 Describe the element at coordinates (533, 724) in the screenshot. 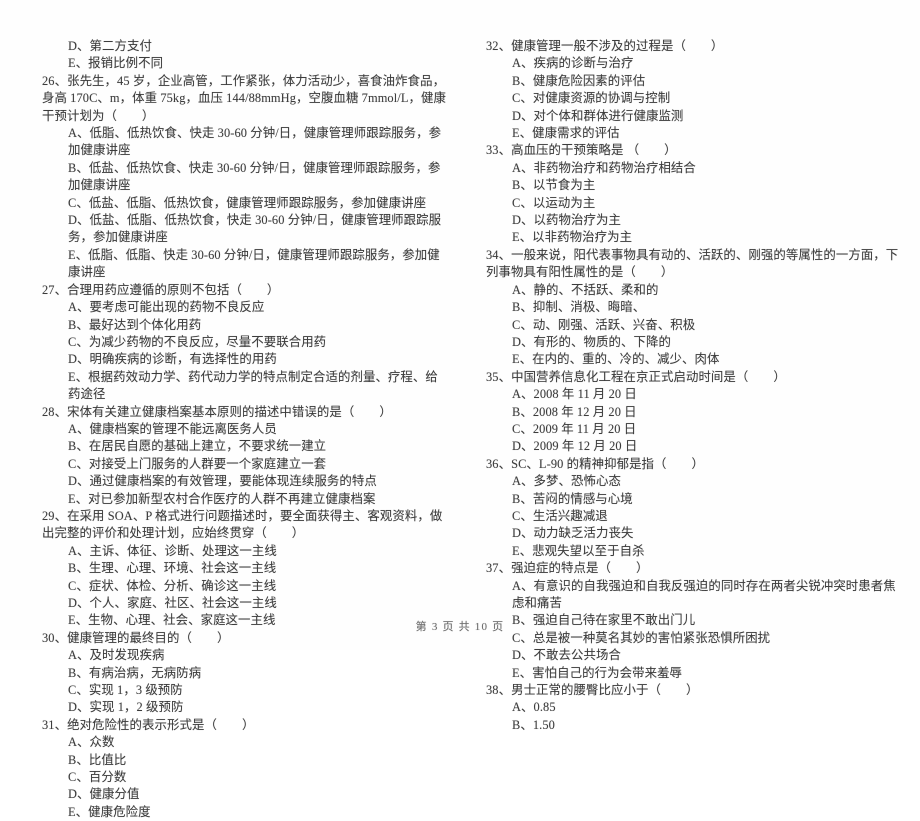

I see `option-line: B、1.50` at that location.